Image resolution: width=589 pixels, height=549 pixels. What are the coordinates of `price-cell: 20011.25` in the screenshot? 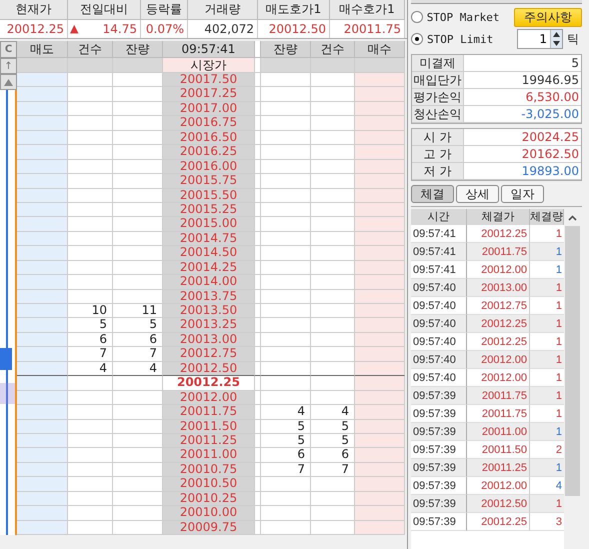 It's located at (209, 441).